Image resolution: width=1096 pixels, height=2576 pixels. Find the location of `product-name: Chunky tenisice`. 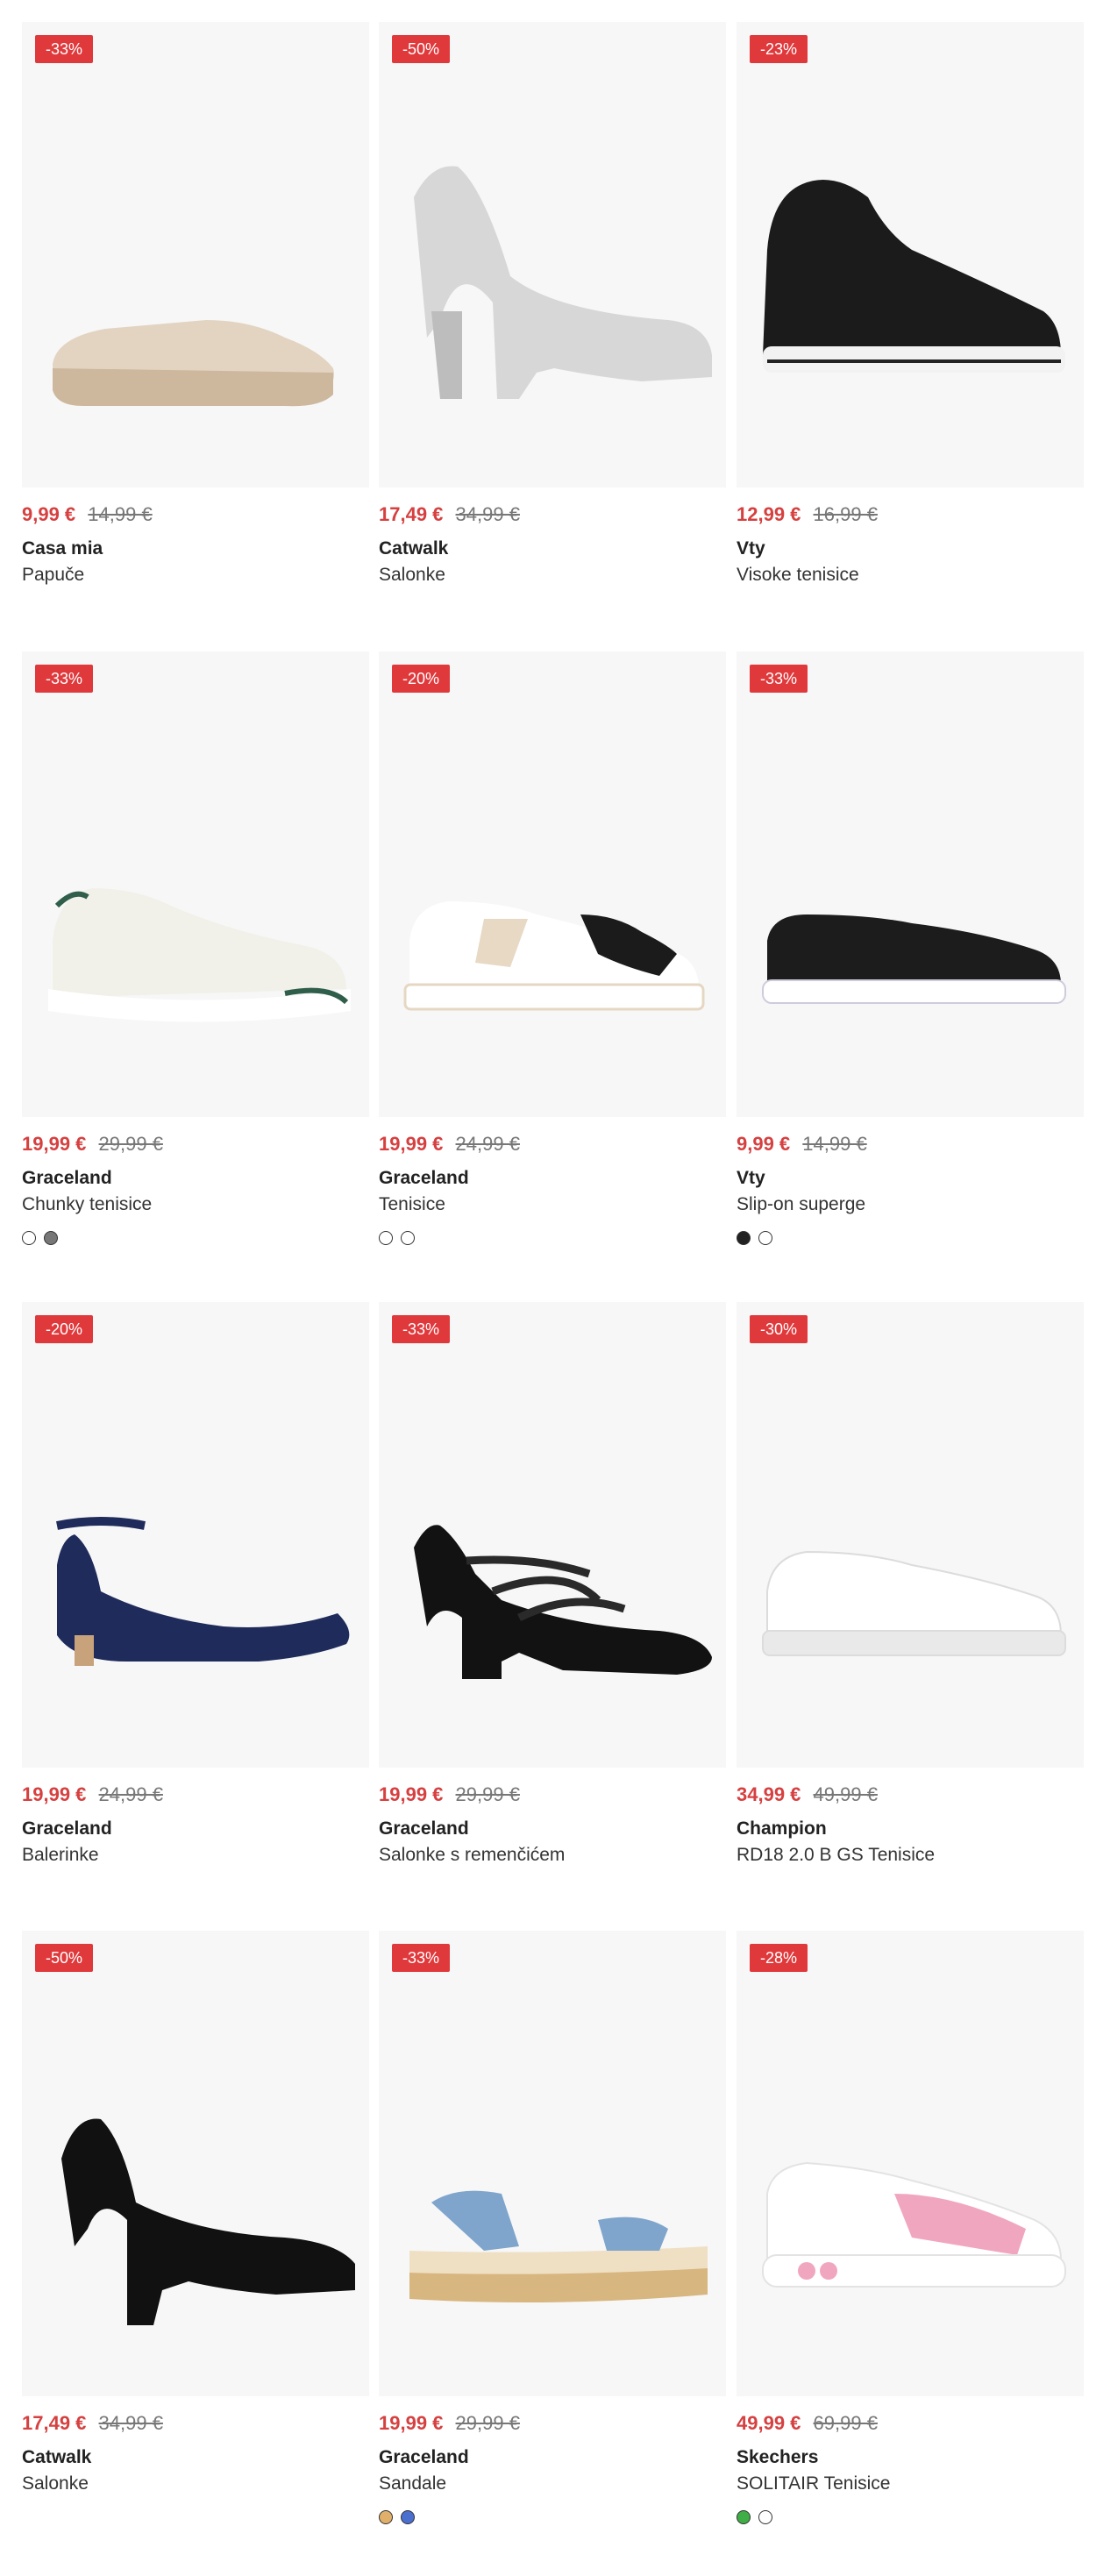

product-name: Chunky tenisice is located at coordinates (195, 1204).